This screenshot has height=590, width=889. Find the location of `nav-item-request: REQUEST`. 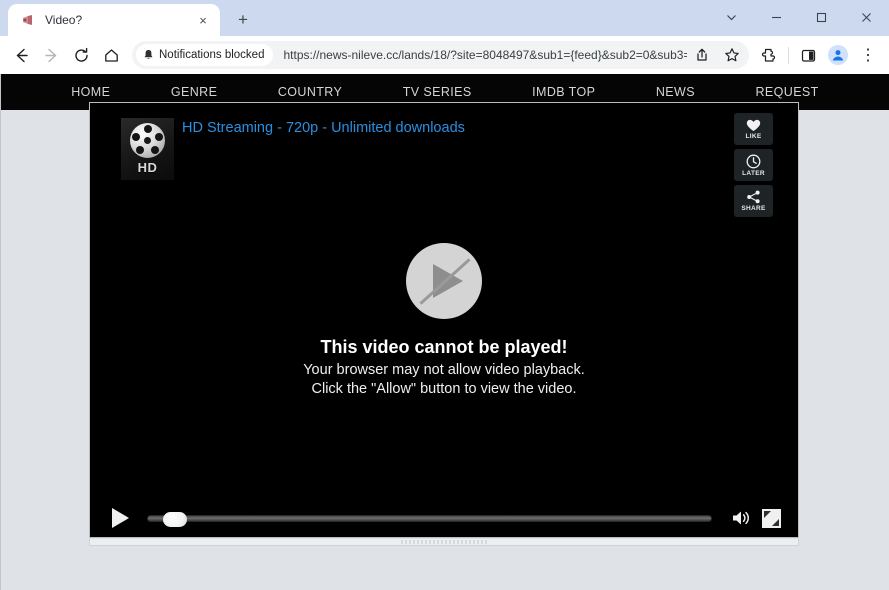

nav-item-request: REQUEST is located at coordinates (786, 92).